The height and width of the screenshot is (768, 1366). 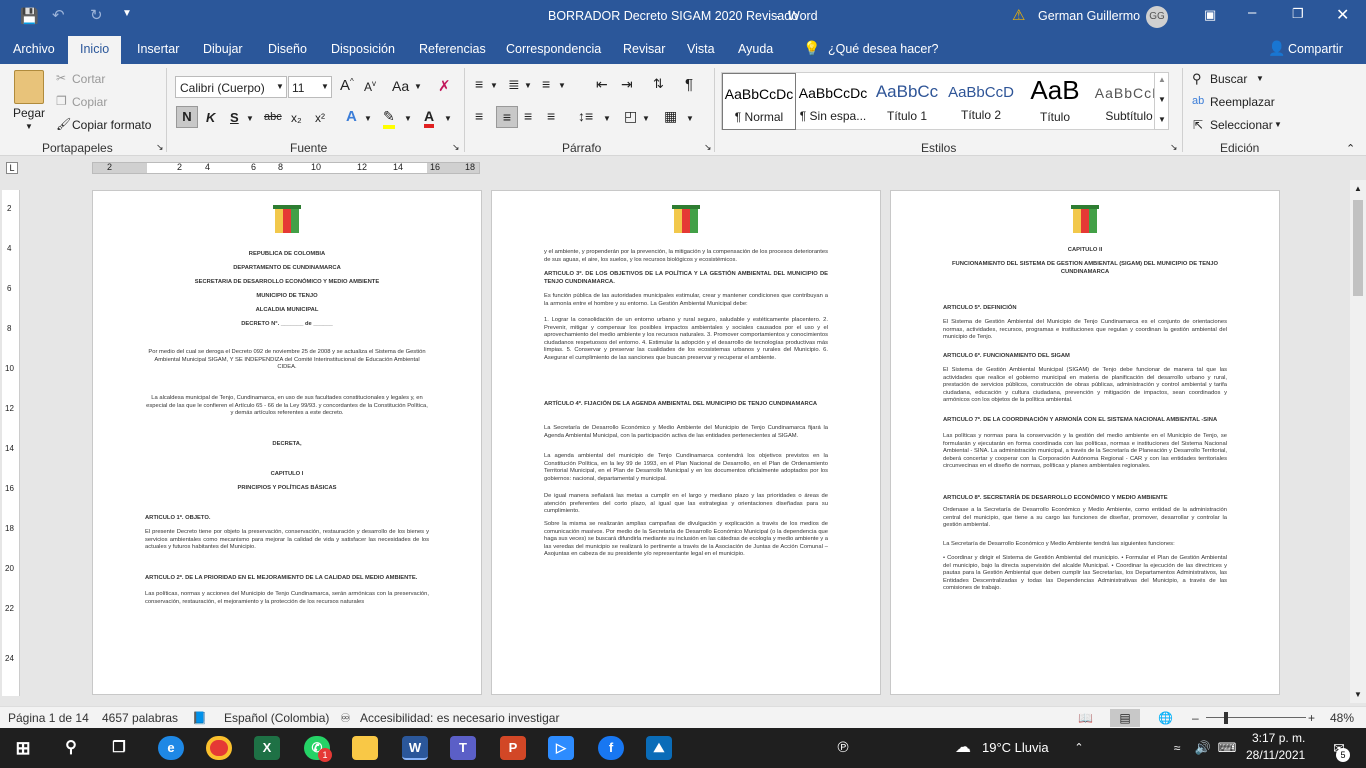 I want to click on tab-dibujar: Dibujar, so click(x=223, y=49).